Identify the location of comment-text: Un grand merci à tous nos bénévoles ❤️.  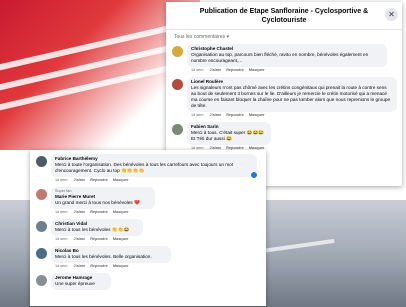
(97, 202).